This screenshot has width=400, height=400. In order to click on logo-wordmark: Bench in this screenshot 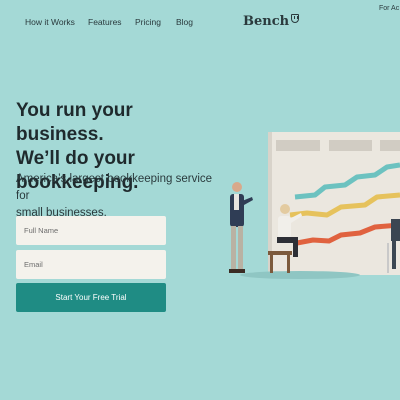, I will do `click(266, 21)`.